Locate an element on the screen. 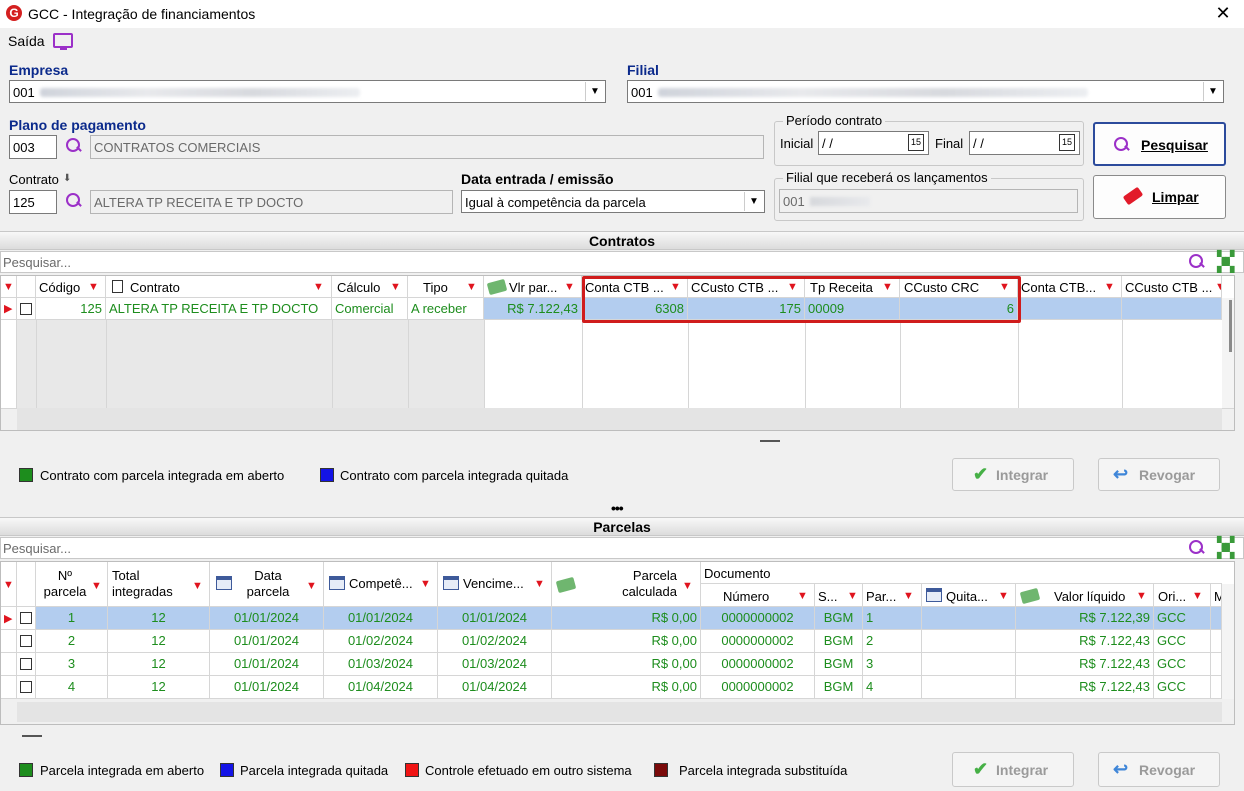 Image resolution: width=1244 pixels, height=791 pixels. data-entrada-select: Igual à competência da parcela ▼ is located at coordinates (613, 201).